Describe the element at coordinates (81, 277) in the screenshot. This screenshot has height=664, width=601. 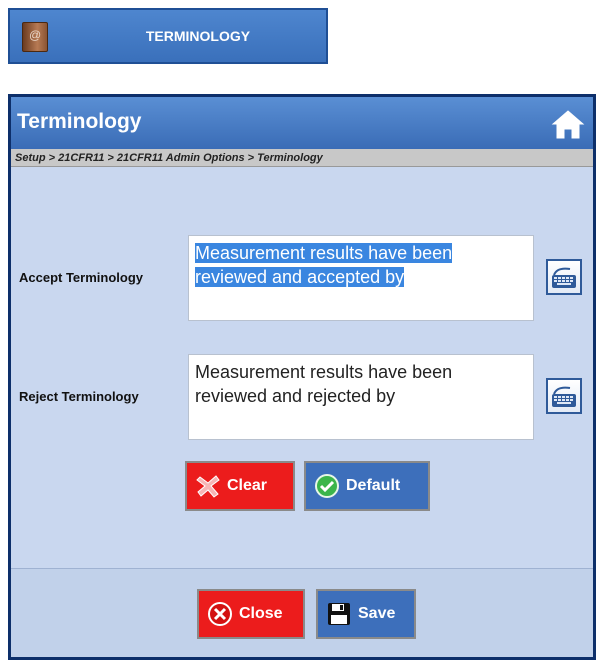
I see `accept-terminology-label: Accept Terminology` at that location.